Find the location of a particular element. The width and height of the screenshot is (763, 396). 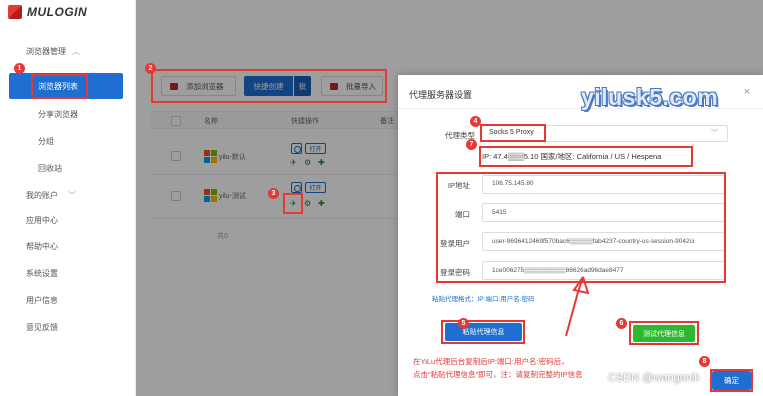

annotation-badge-6: 6 is located at coordinates (621, 323).